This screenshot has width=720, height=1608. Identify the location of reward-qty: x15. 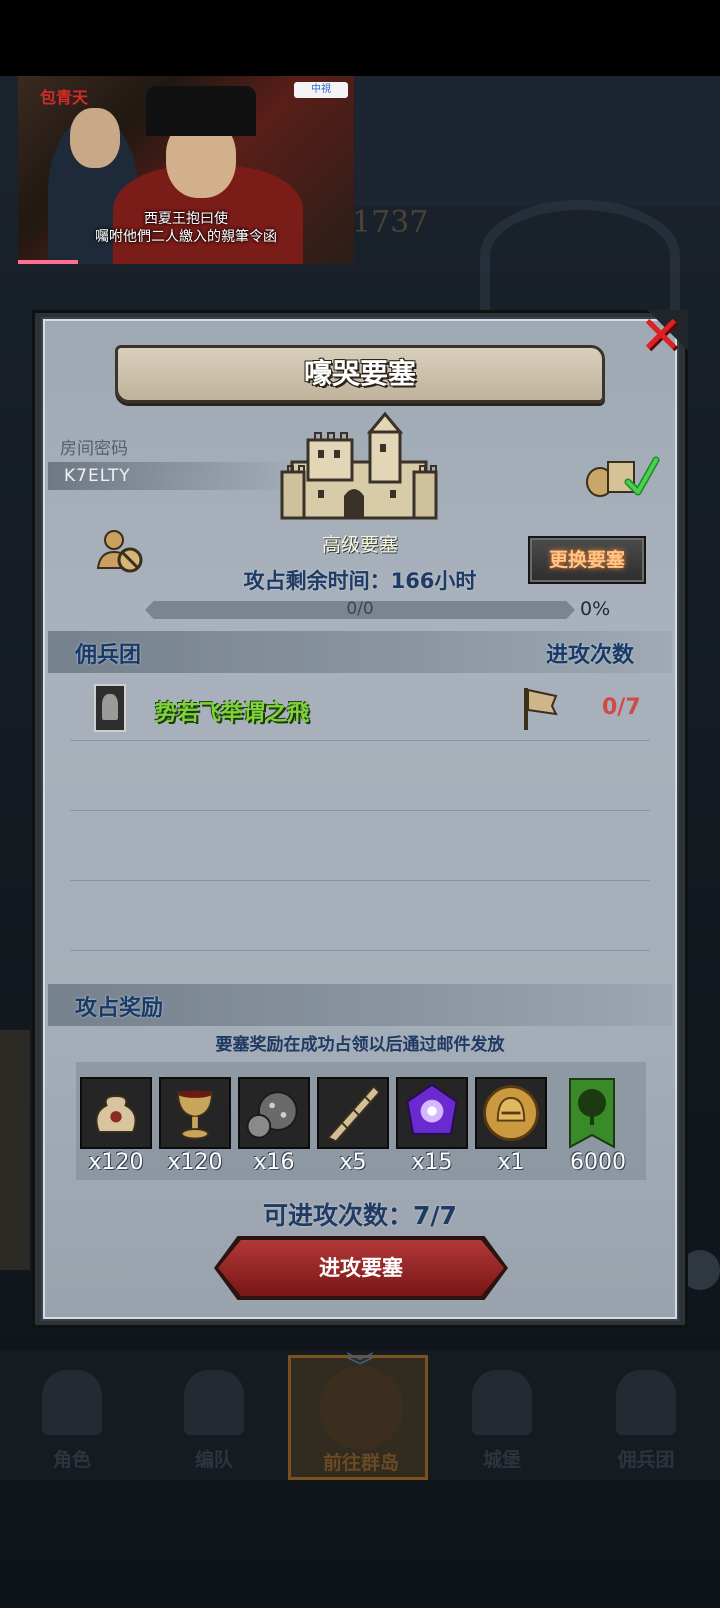
(432, 1162).